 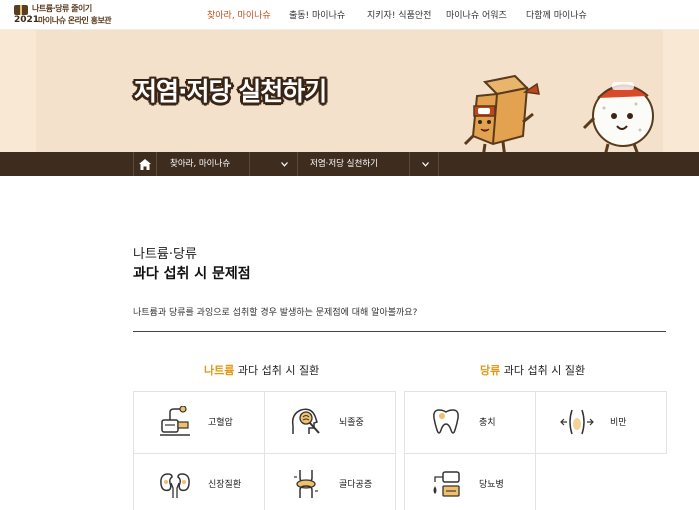 I want to click on sodium-heading-text: 과다 섭취 시 질환, so click(x=277, y=370).